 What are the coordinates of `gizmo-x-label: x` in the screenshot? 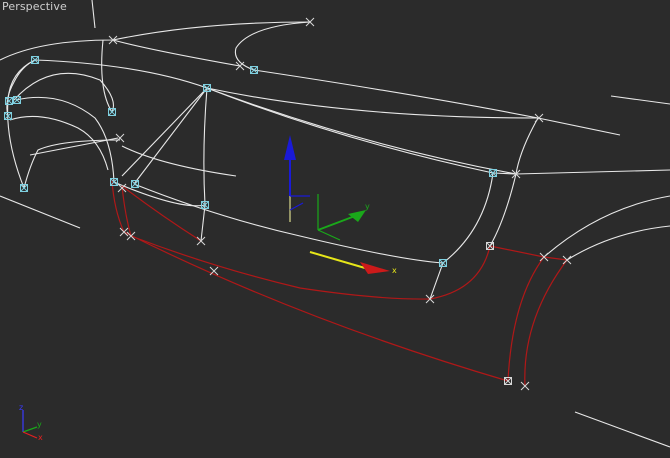 It's located at (394, 270).